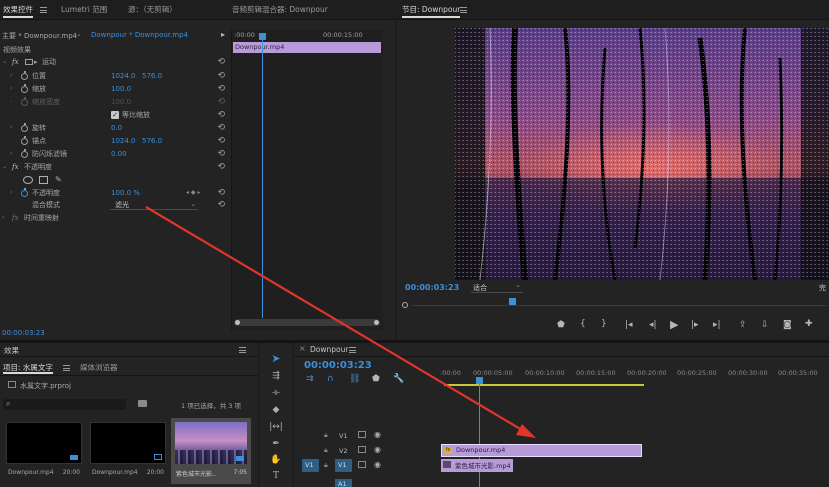 This screenshot has height=487, width=829. I want to click on lift-icon: ⇪, so click(743, 325).